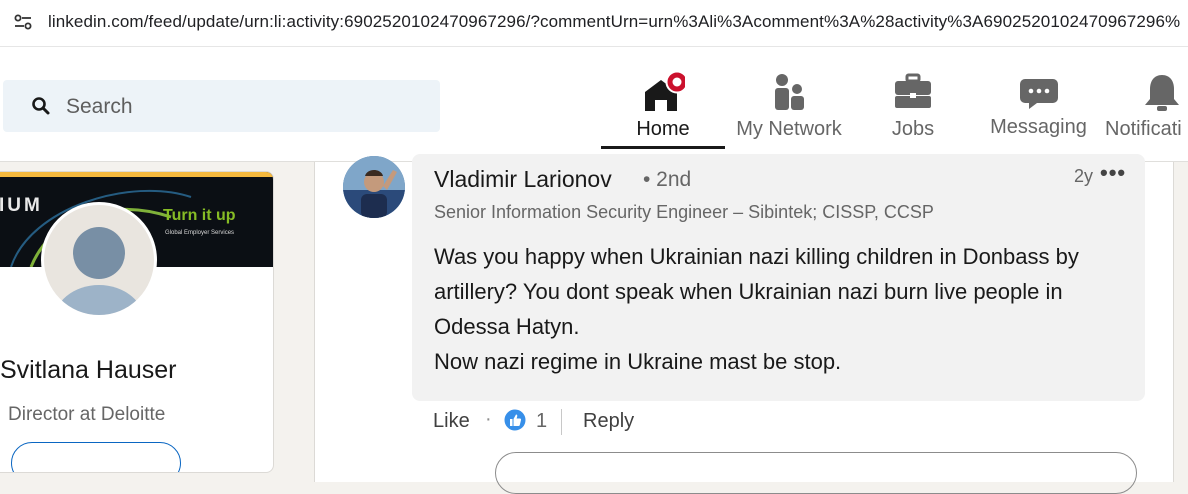 This screenshot has height=494, width=1188. I want to click on action-divider, so click(561, 422).